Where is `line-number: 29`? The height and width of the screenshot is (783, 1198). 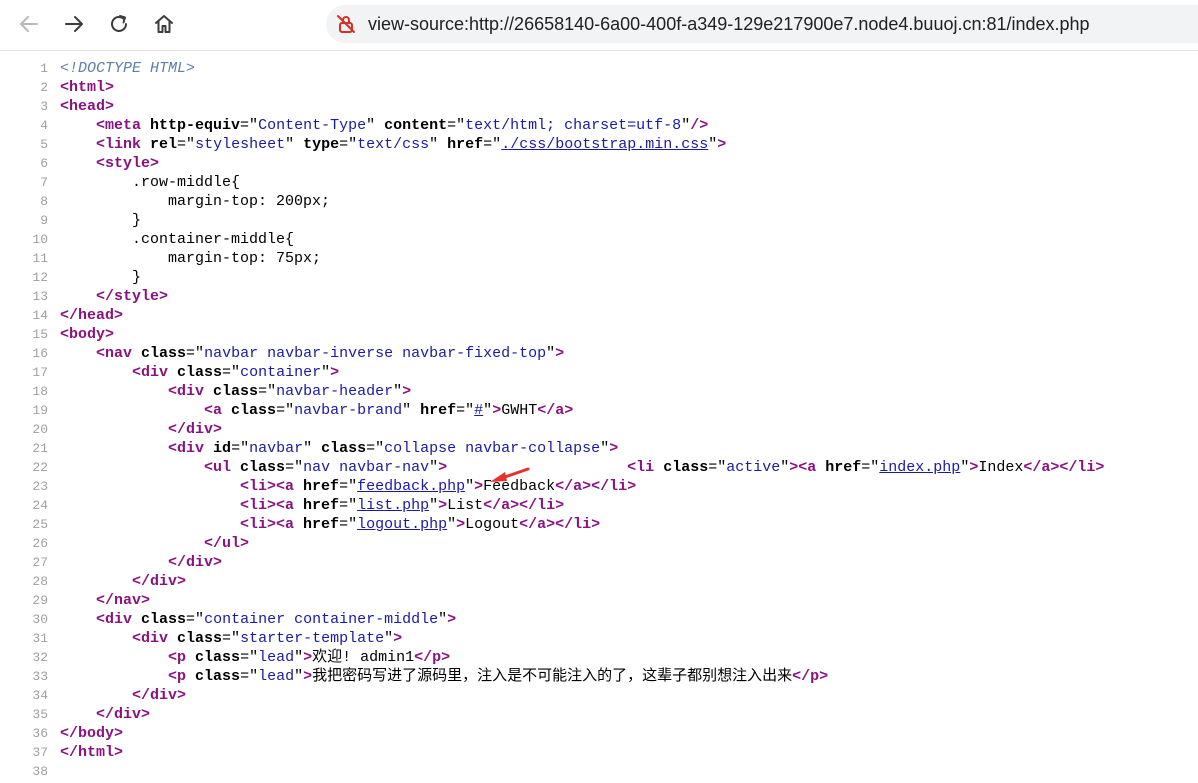 line-number: 29 is located at coordinates (40, 600).